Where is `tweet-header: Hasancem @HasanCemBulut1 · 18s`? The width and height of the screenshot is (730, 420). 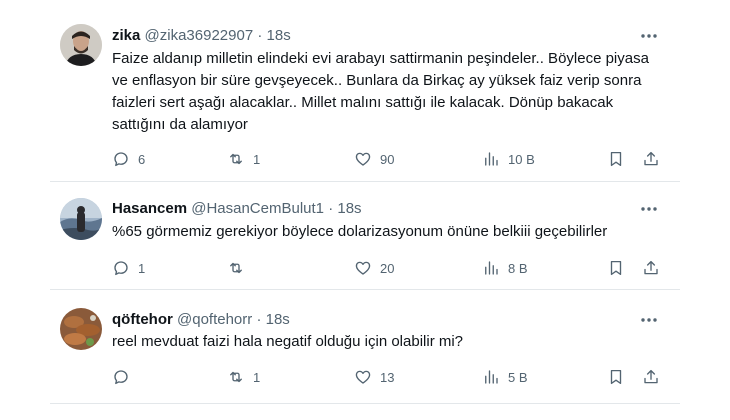 tweet-header: Hasancem @HasanCemBulut1 · 18s is located at coordinates (237, 209).